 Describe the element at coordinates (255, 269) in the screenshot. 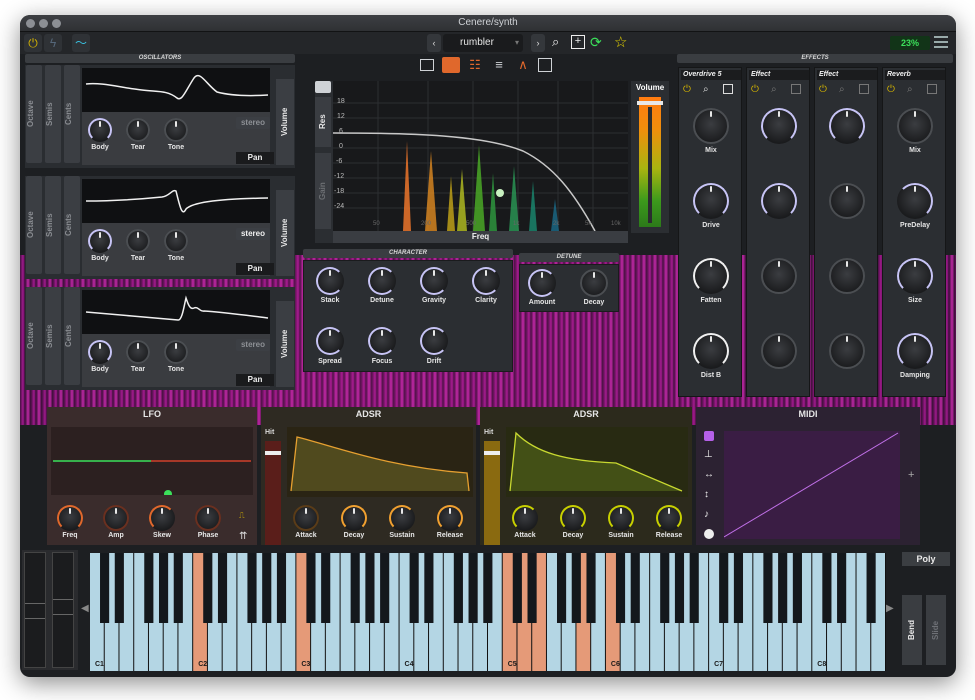

I see `osc2-pan-control: Pan` at that location.